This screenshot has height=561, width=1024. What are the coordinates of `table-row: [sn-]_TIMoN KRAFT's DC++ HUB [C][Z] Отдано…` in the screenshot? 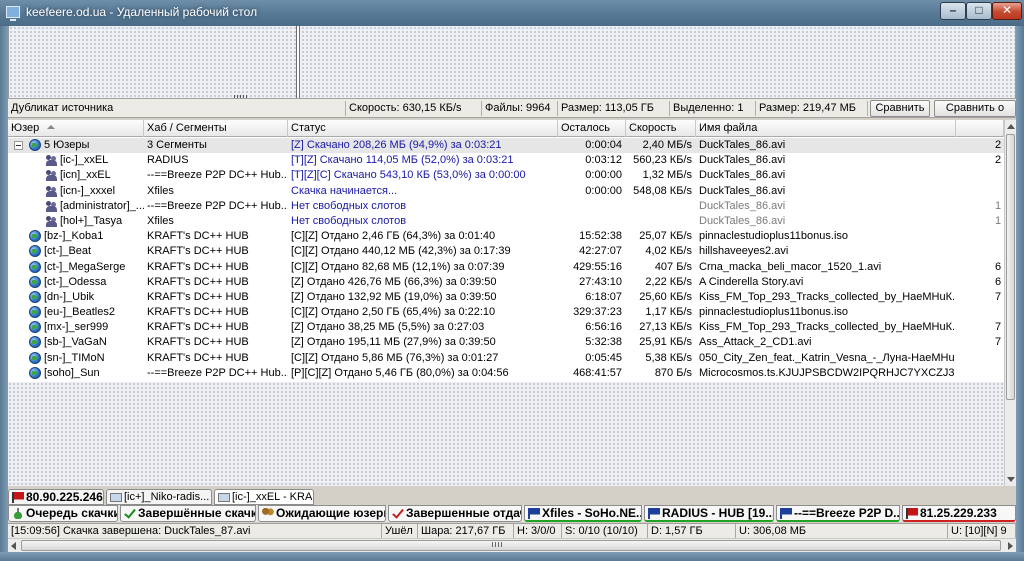 It's located at (506, 358).